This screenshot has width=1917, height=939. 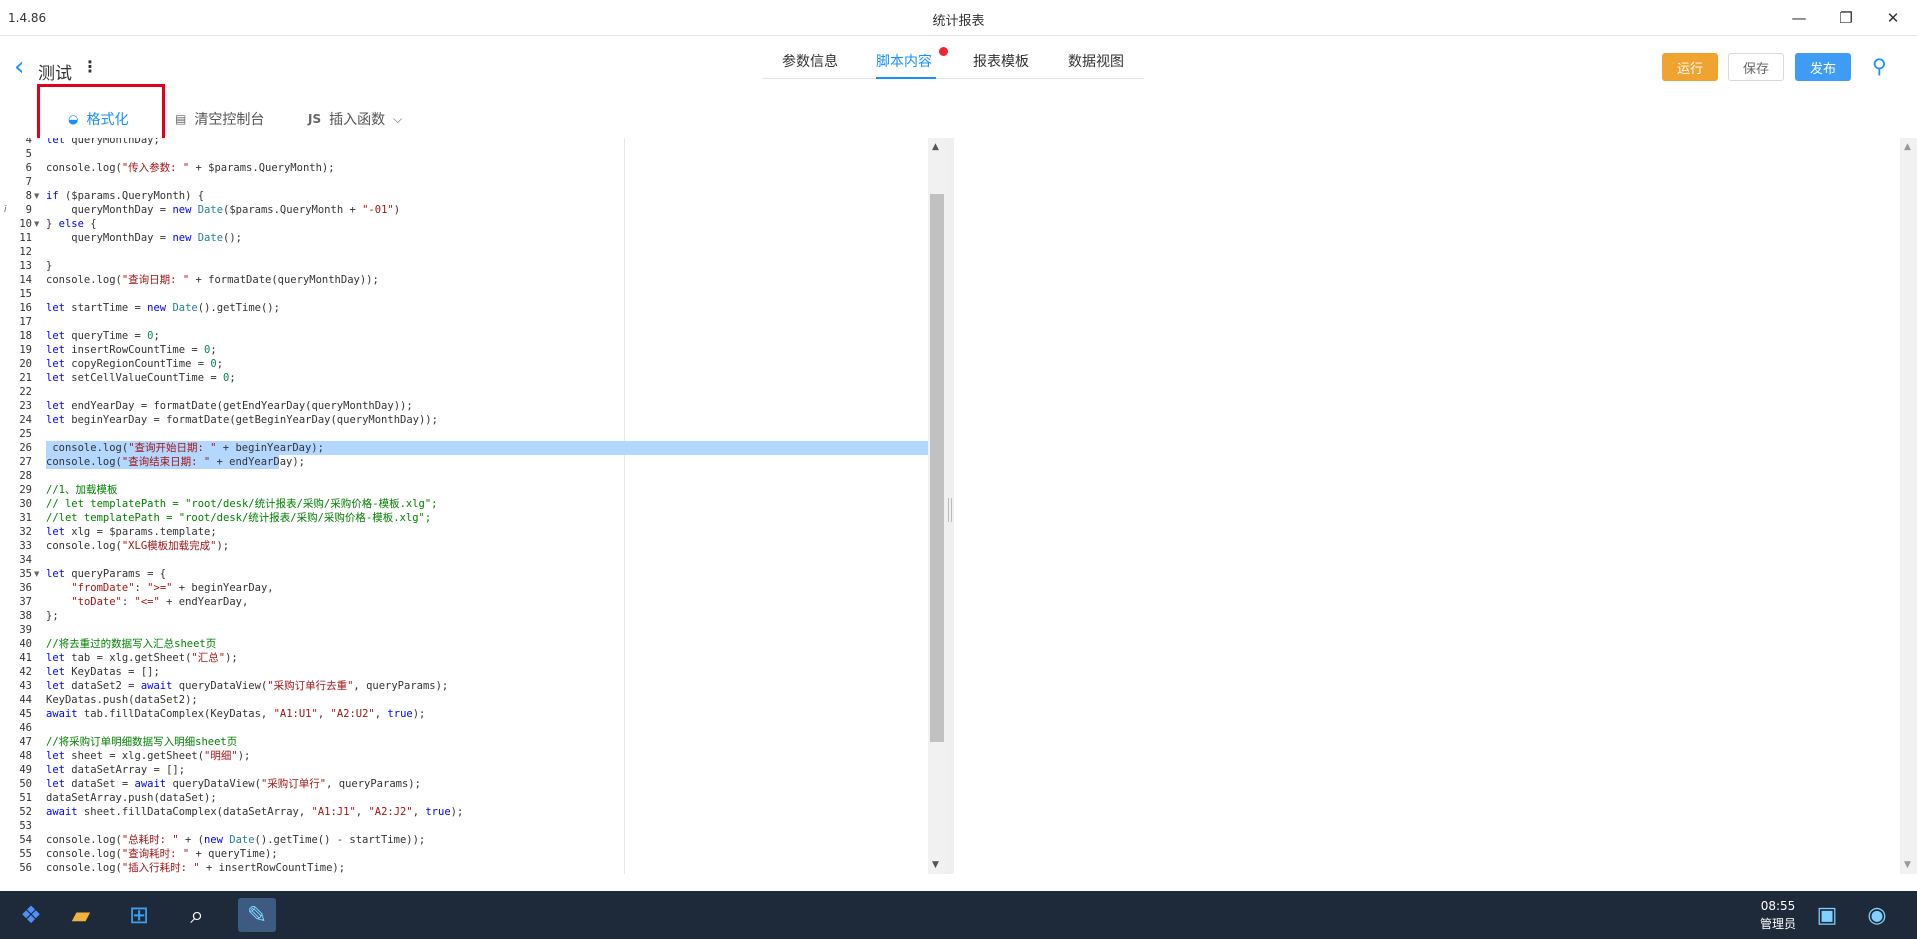 I want to click on code-line: dataSetArray.push(dataSet);, so click(x=487, y=798).